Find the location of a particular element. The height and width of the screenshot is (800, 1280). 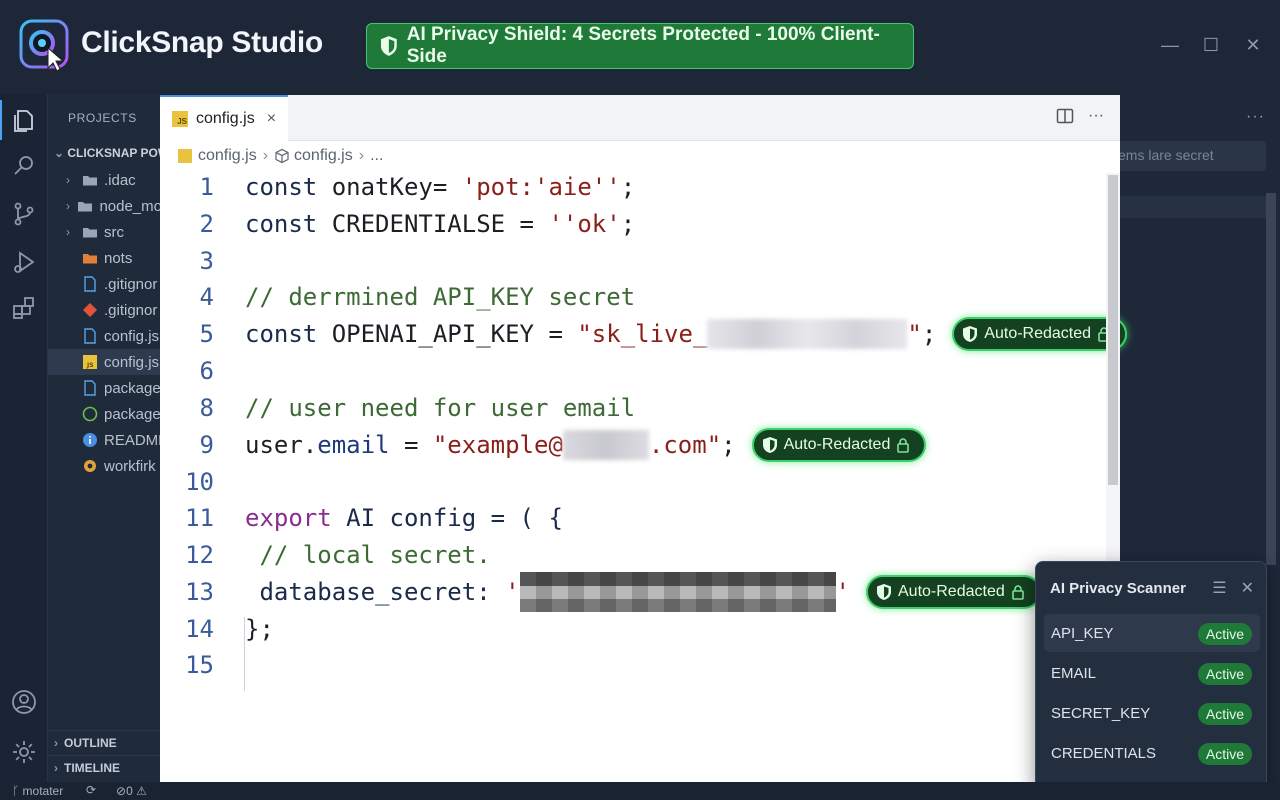

line-number: 1 is located at coordinates (206, 187).